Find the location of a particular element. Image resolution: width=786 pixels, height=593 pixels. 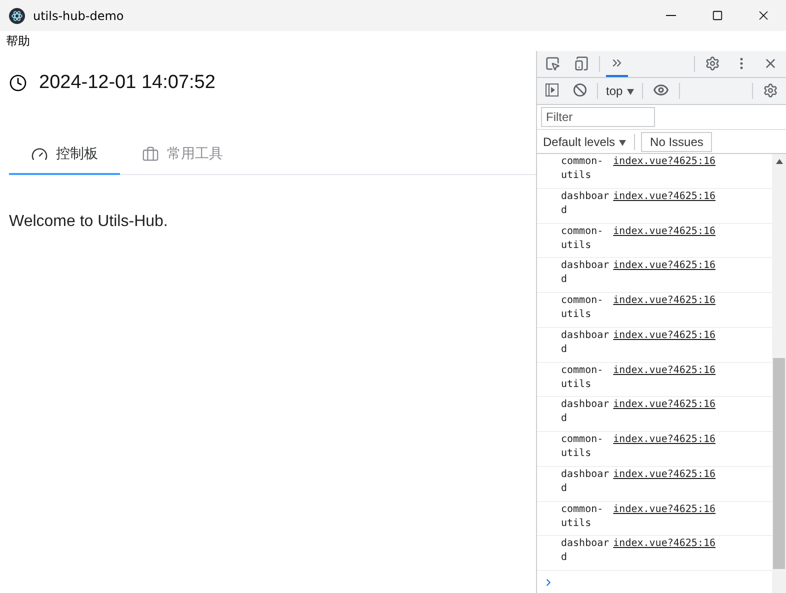

gauge-icon is located at coordinates (39, 154).